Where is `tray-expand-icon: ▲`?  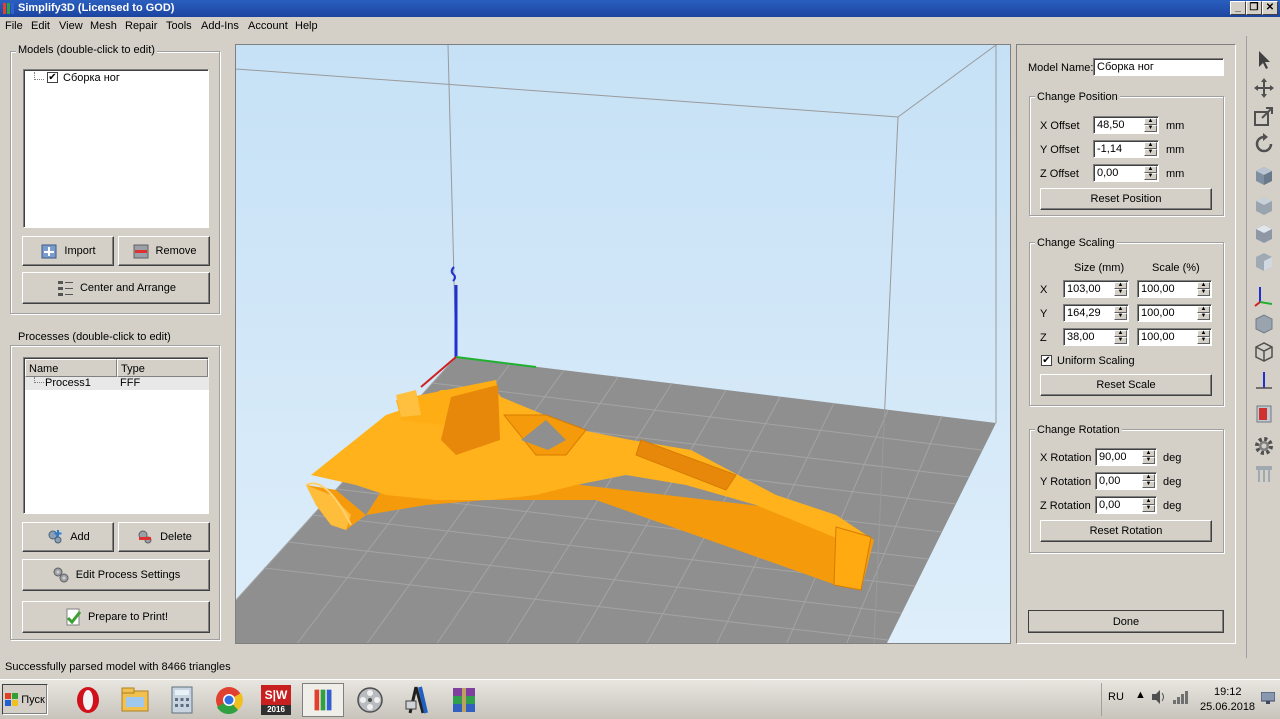
tray-expand-icon: ▲ is located at coordinates (1140, 695).